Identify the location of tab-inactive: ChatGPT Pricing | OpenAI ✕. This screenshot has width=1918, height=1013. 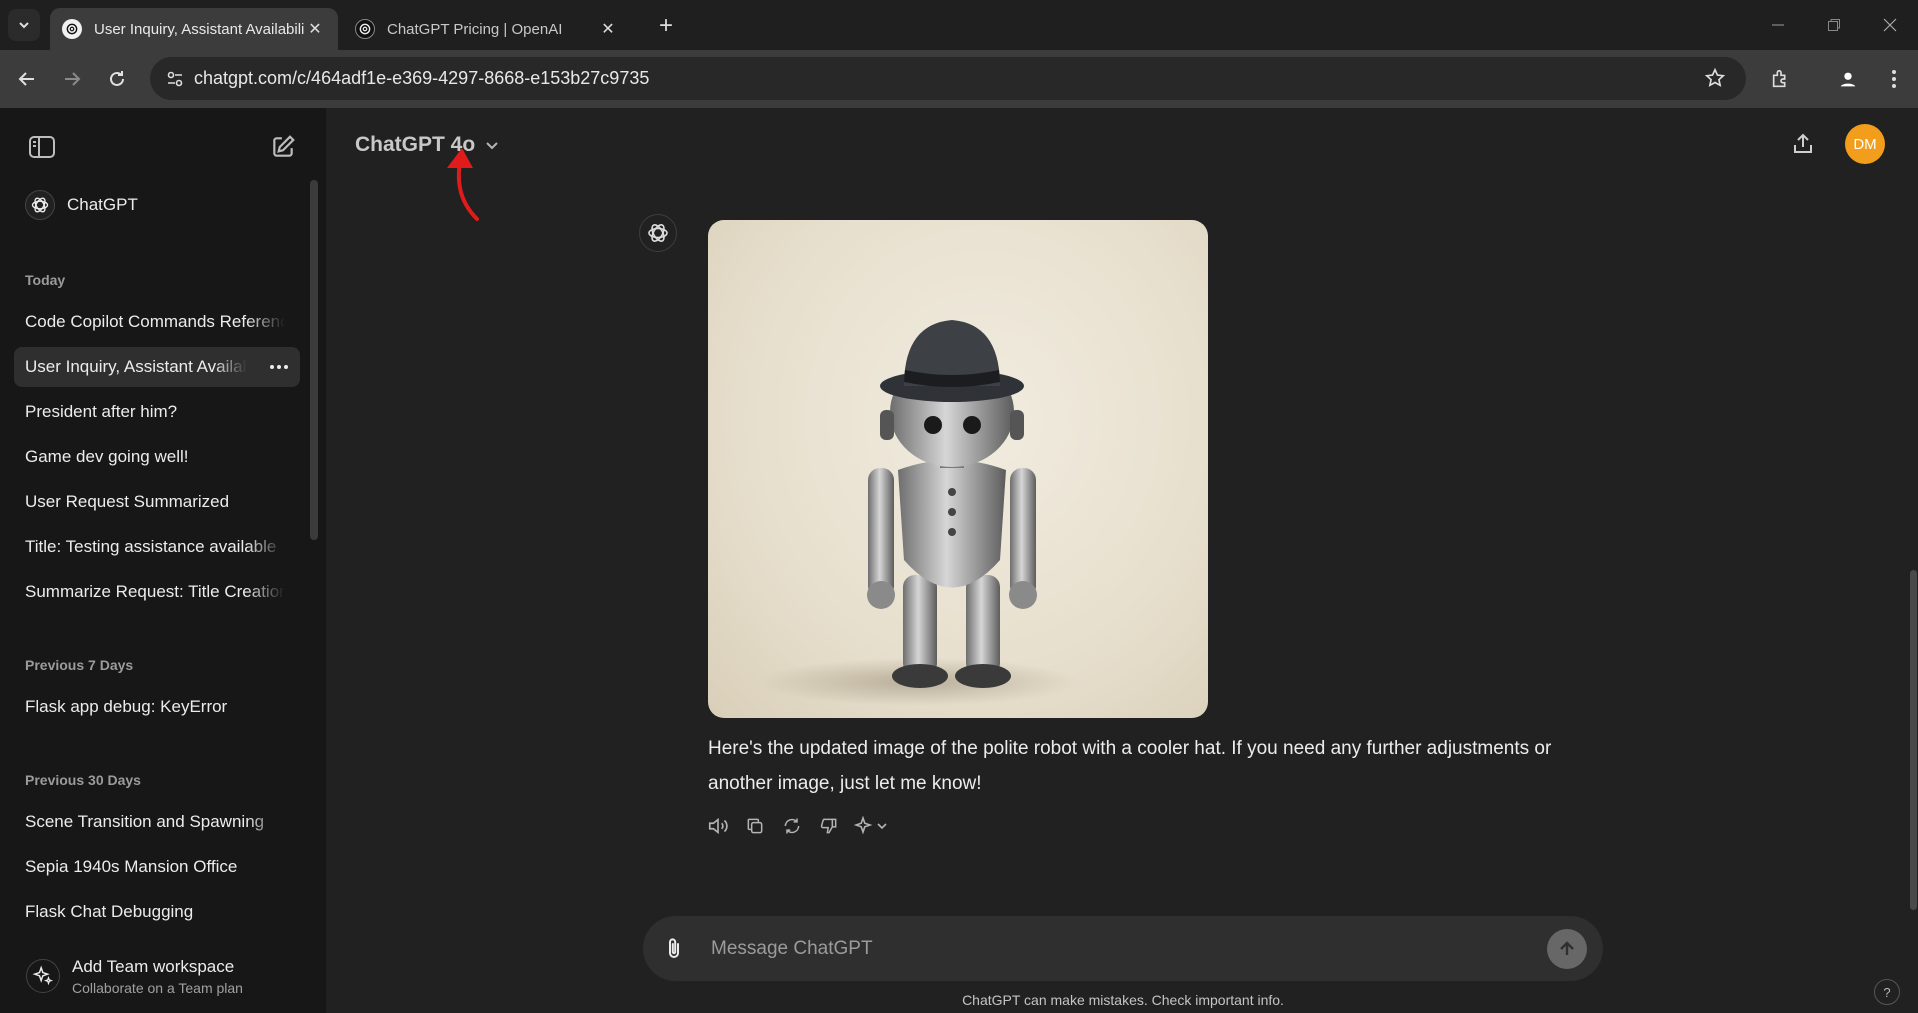
(487, 29).